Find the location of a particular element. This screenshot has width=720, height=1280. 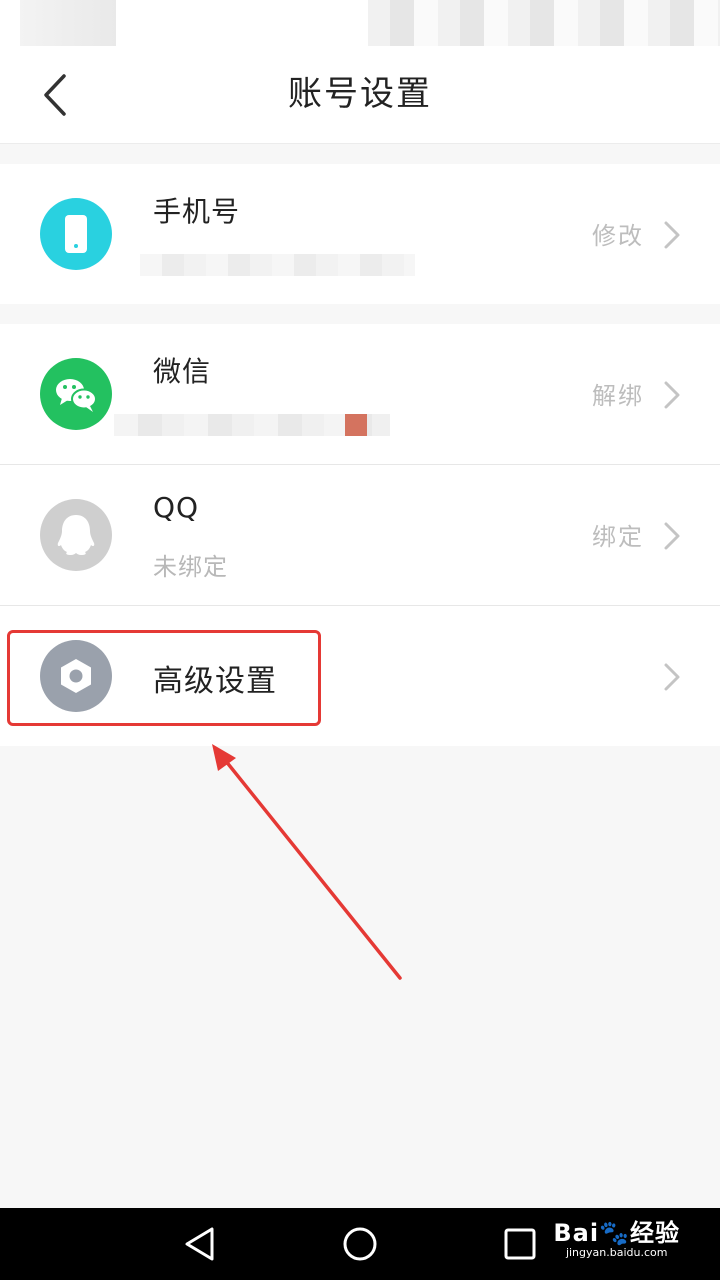

nav-home-button is located at coordinates (360, 1244).